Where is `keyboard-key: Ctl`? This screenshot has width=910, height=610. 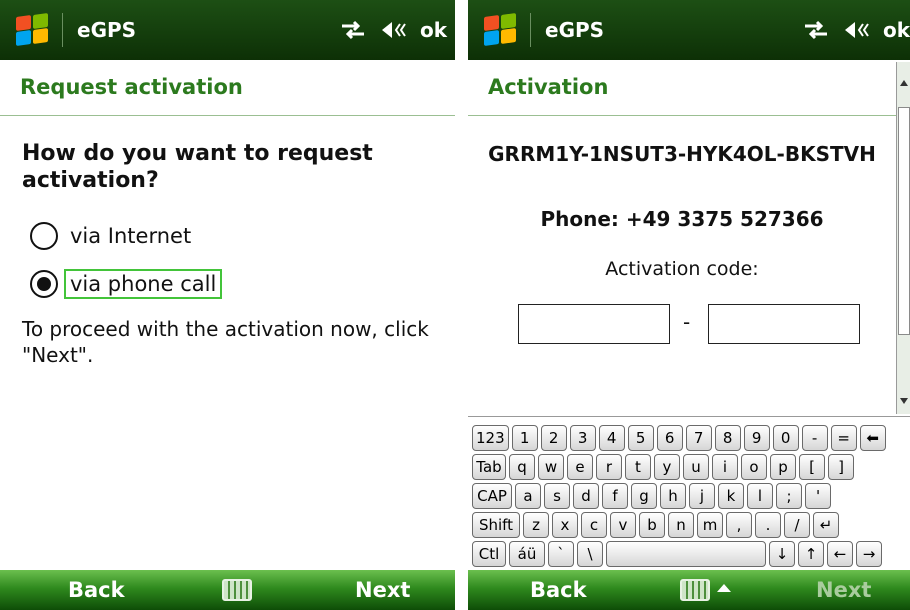
keyboard-key: Ctl is located at coordinates (489, 554).